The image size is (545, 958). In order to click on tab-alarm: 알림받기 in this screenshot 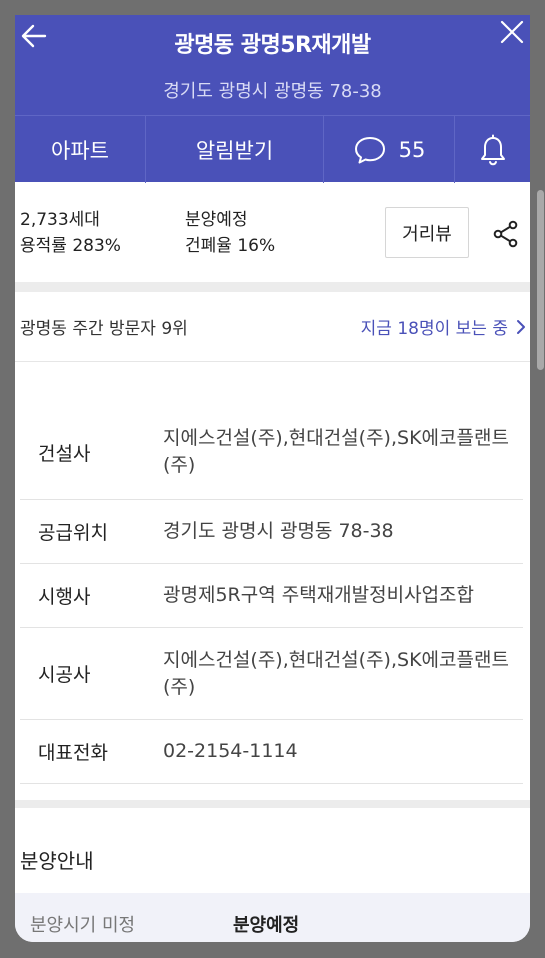, I will do `click(235, 149)`.